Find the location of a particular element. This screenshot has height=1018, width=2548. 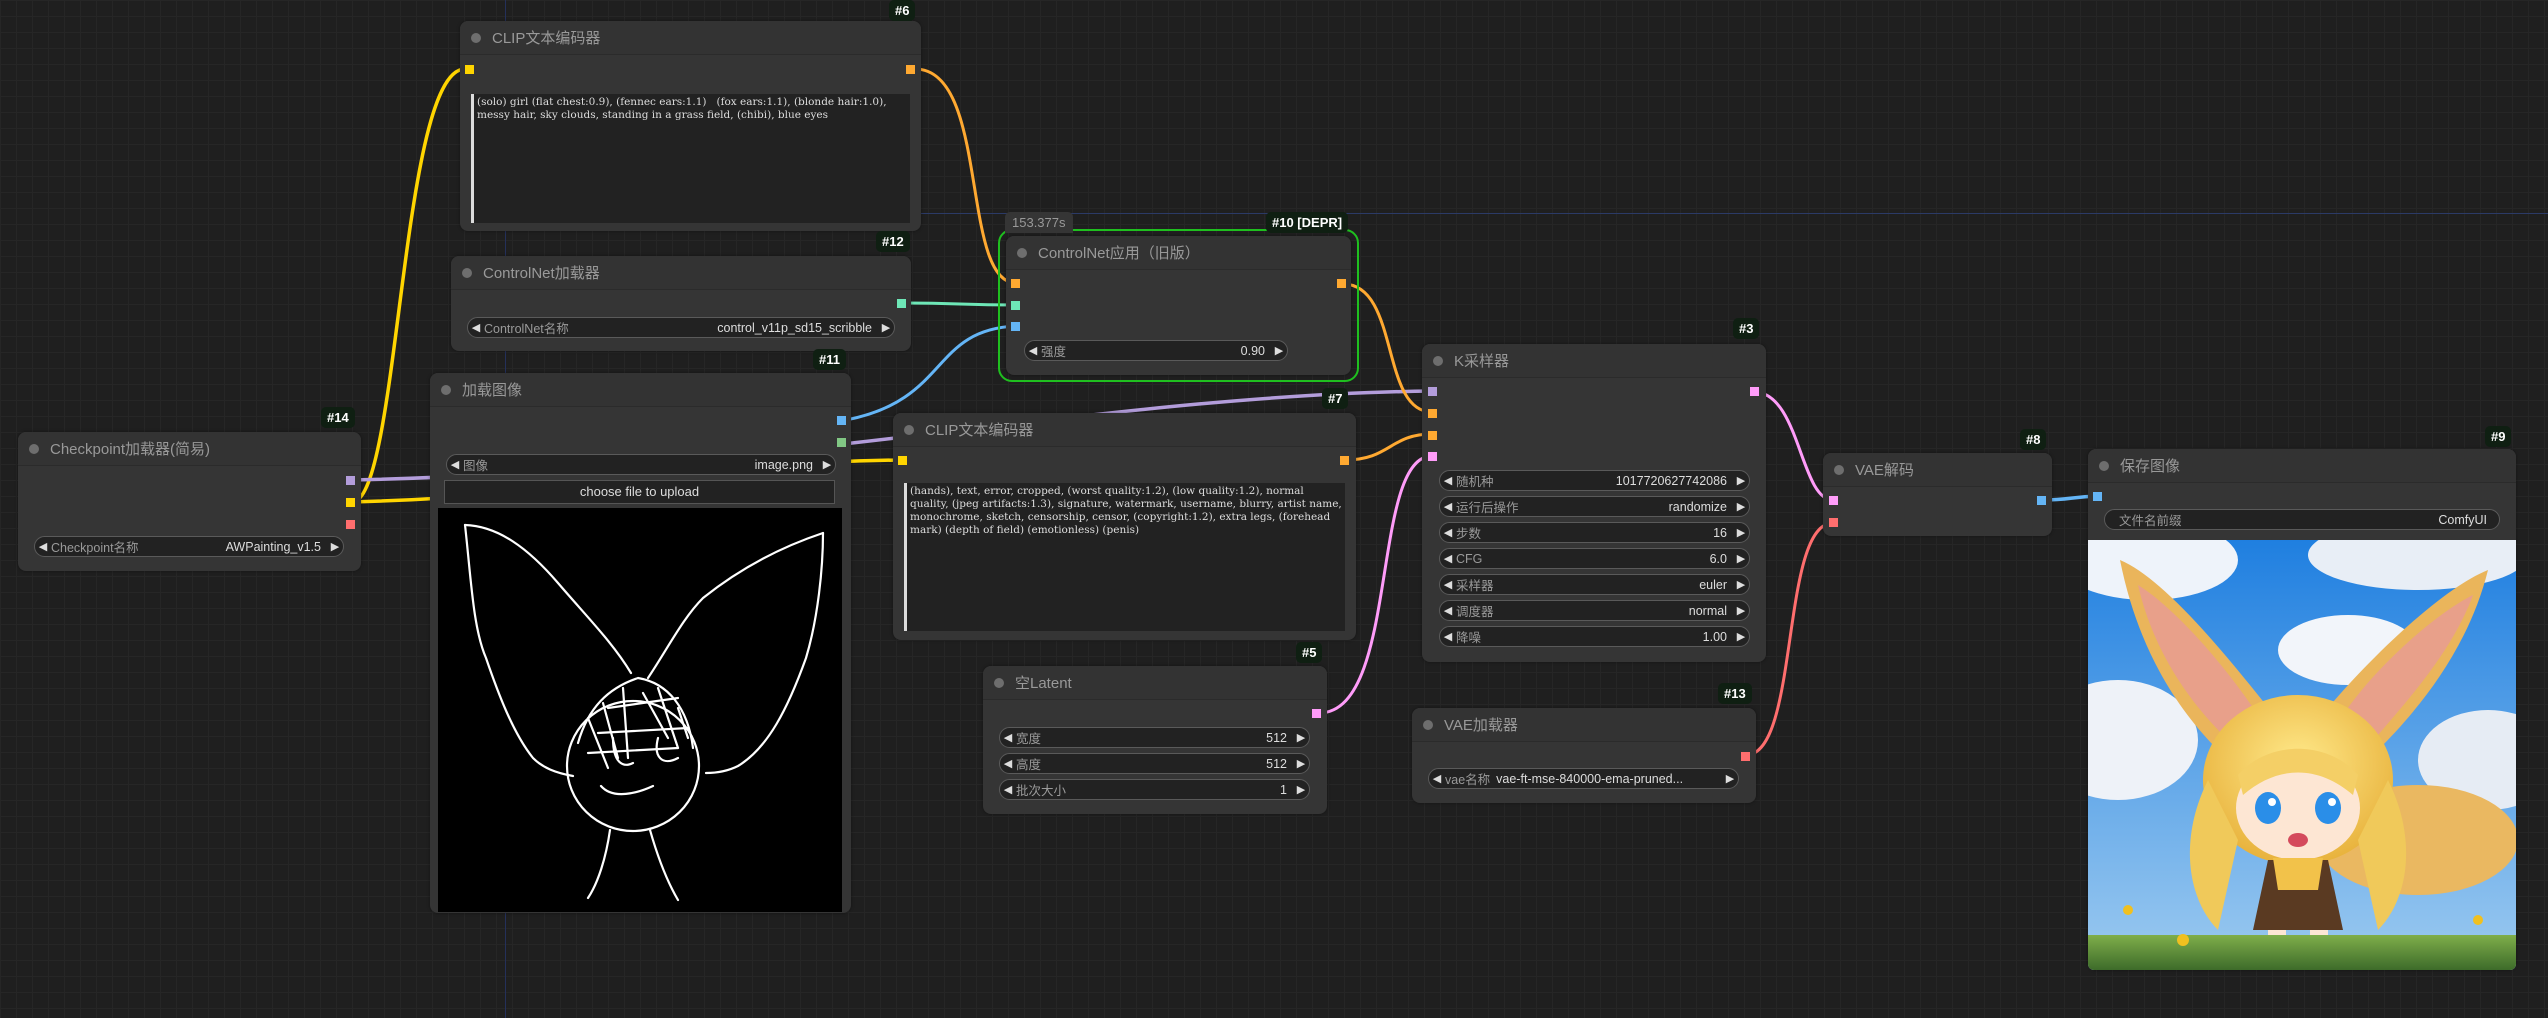

controlnet-apply-node: ControlNet应用（旧版） ◀ 强度 0.90 ▶ is located at coordinates (1178, 305).